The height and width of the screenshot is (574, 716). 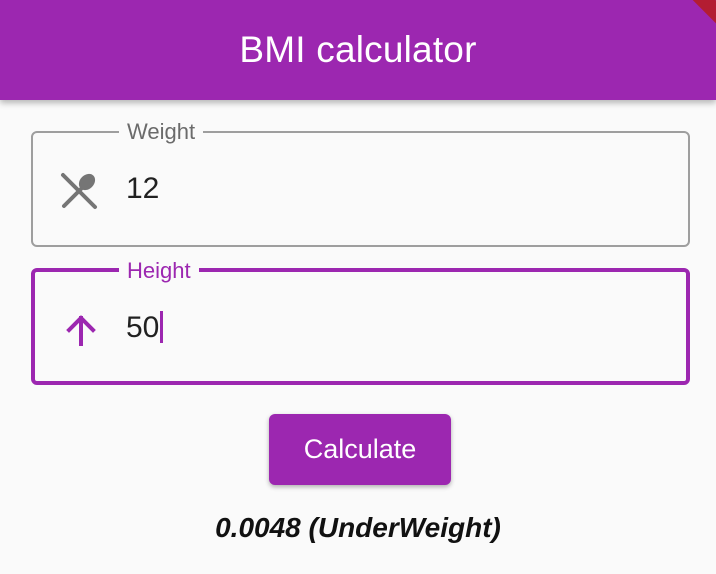 What do you see at coordinates (161, 132) in the screenshot?
I see `weight-label: Weight` at bounding box center [161, 132].